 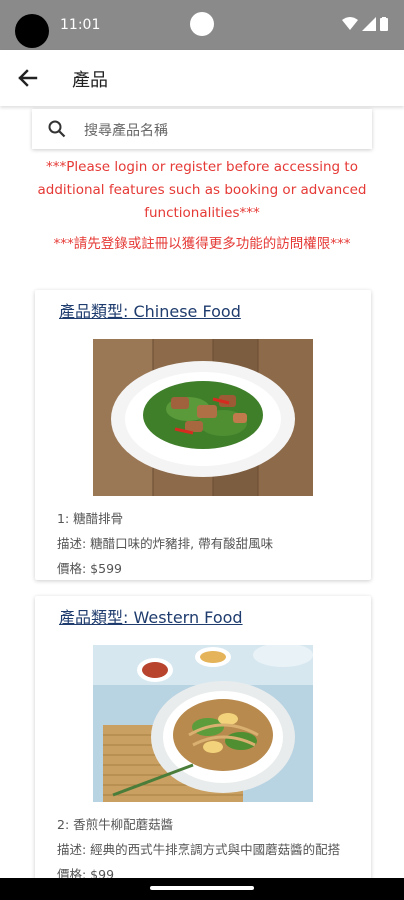 I want to click on navigation-bar, so click(x=202, y=889).